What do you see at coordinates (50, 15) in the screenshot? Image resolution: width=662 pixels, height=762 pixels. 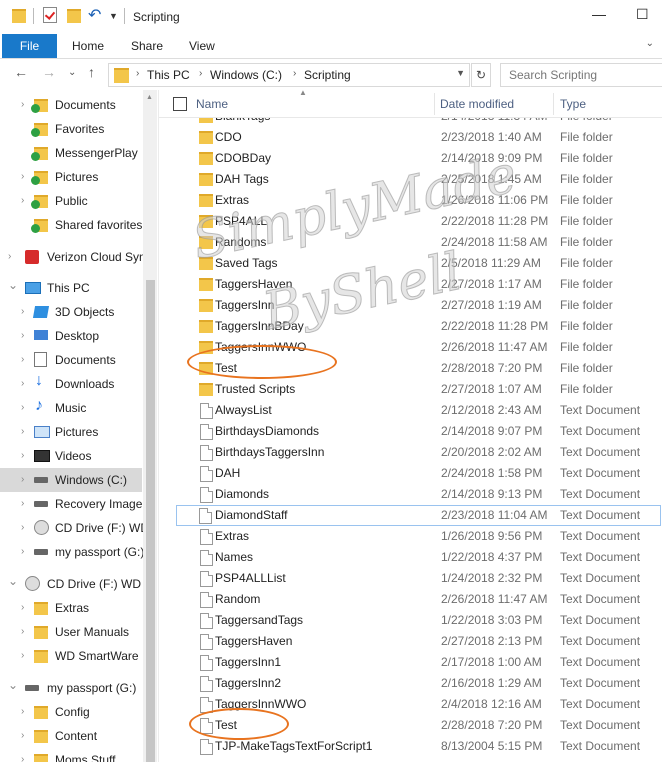 I see `properties-icon` at bounding box center [50, 15].